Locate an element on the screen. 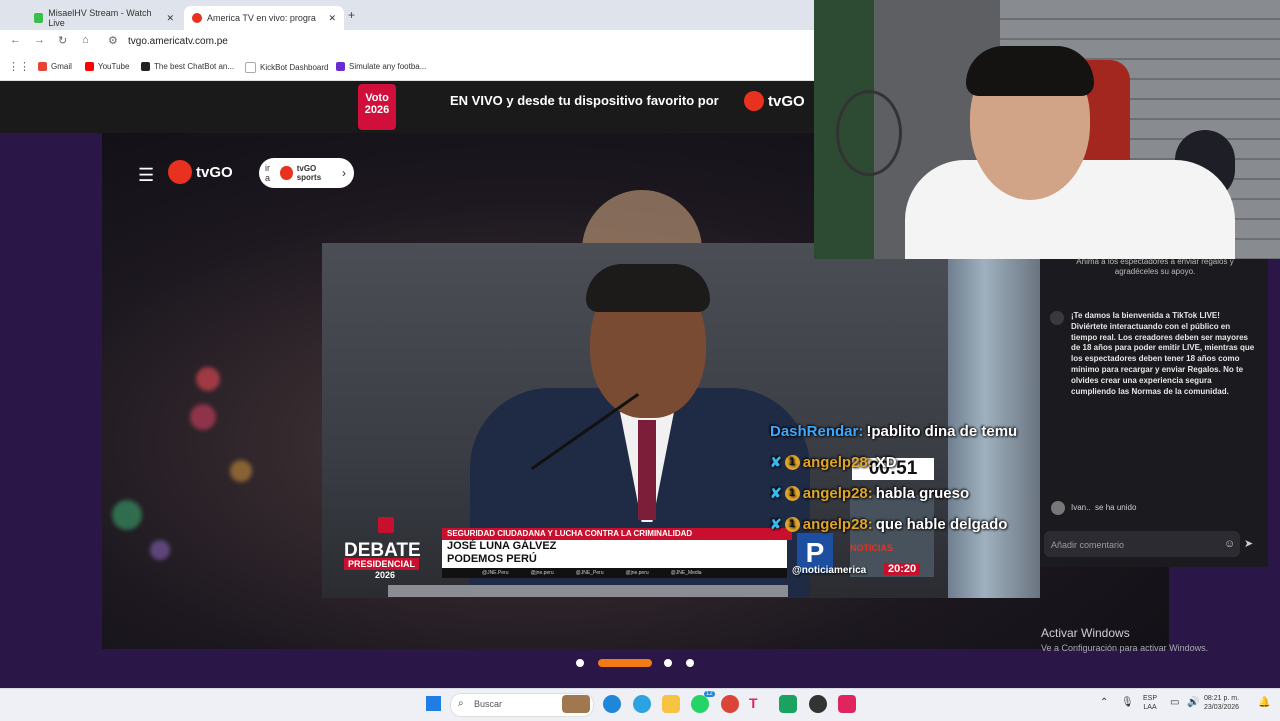 The width and height of the screenshot is (1280, 721). calculator-icon is located at coordinates (788, 704).